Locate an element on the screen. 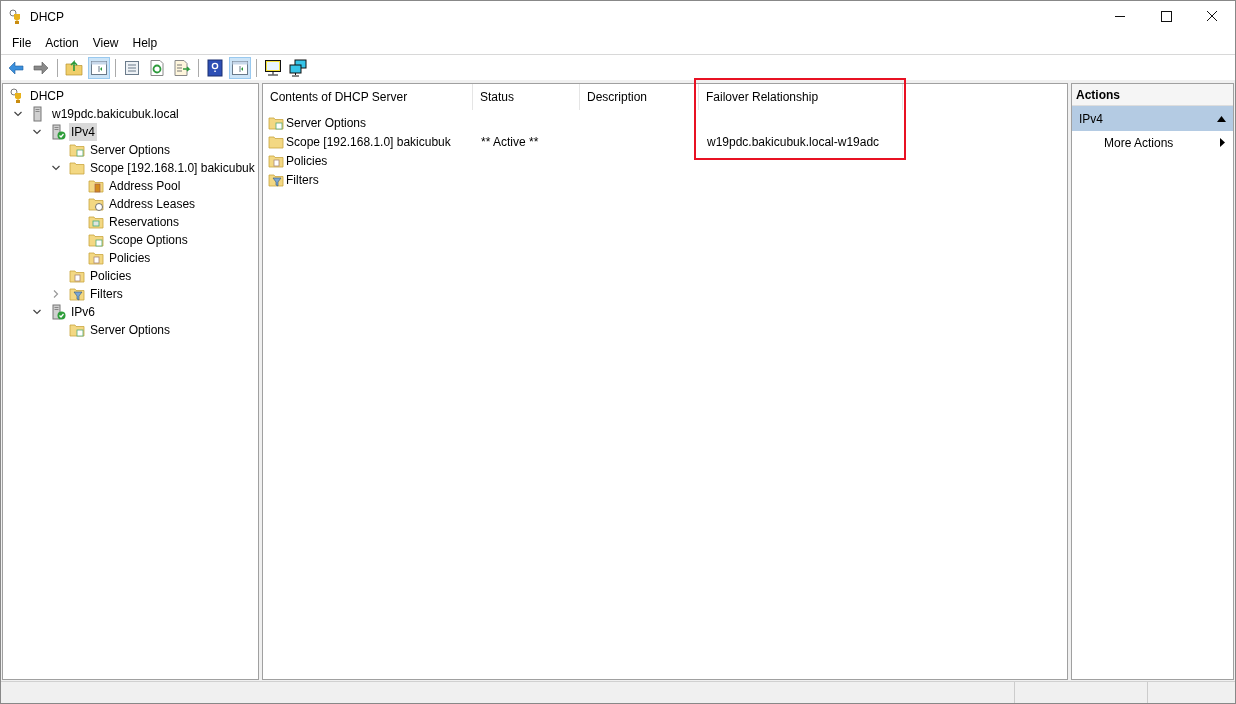 This screenshot has height=704, width=1236. tree-item: Reservations is located at coordinates (144, 222).